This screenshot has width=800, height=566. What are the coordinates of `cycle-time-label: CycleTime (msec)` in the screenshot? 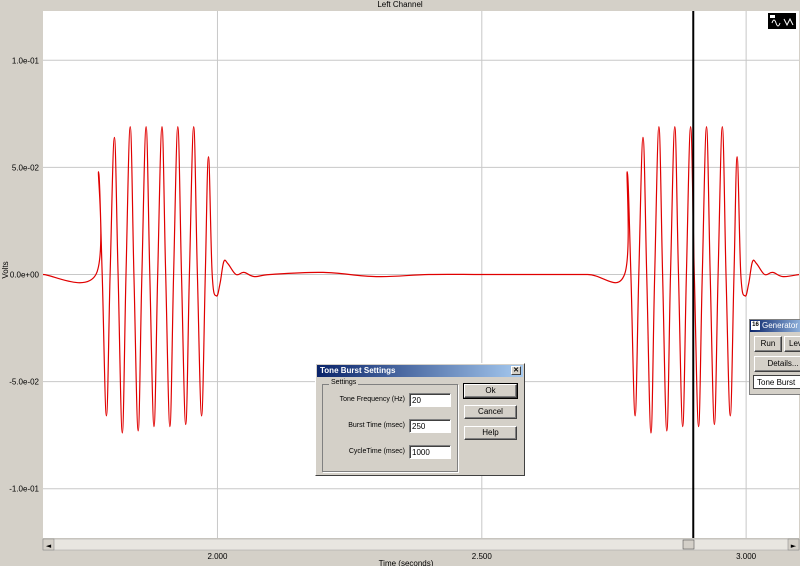 It's located at (376, 451).